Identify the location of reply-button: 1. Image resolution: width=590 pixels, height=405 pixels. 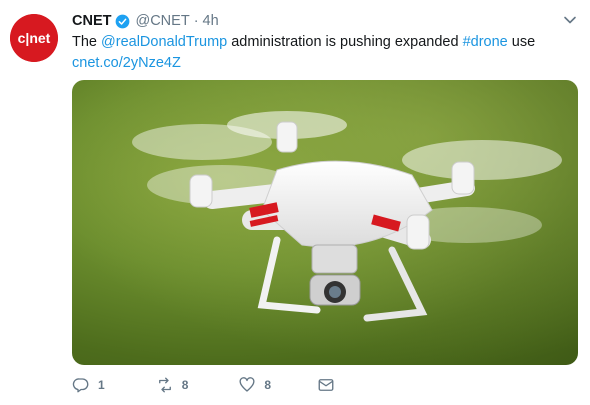
(88, 385).